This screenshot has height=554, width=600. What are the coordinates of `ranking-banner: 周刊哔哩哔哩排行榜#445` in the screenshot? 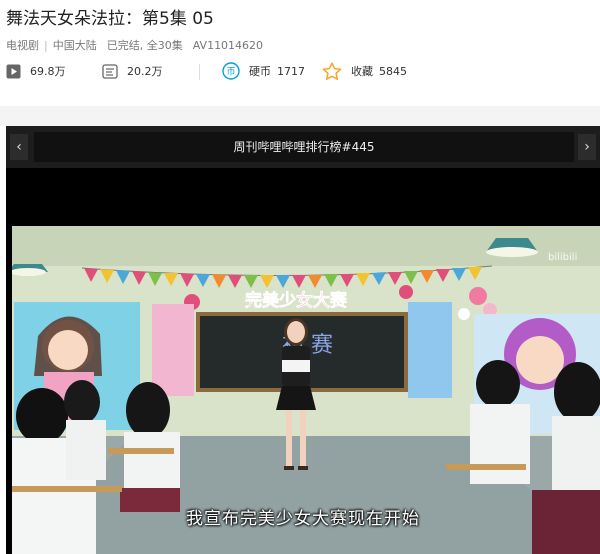 It's located at (304, 147).